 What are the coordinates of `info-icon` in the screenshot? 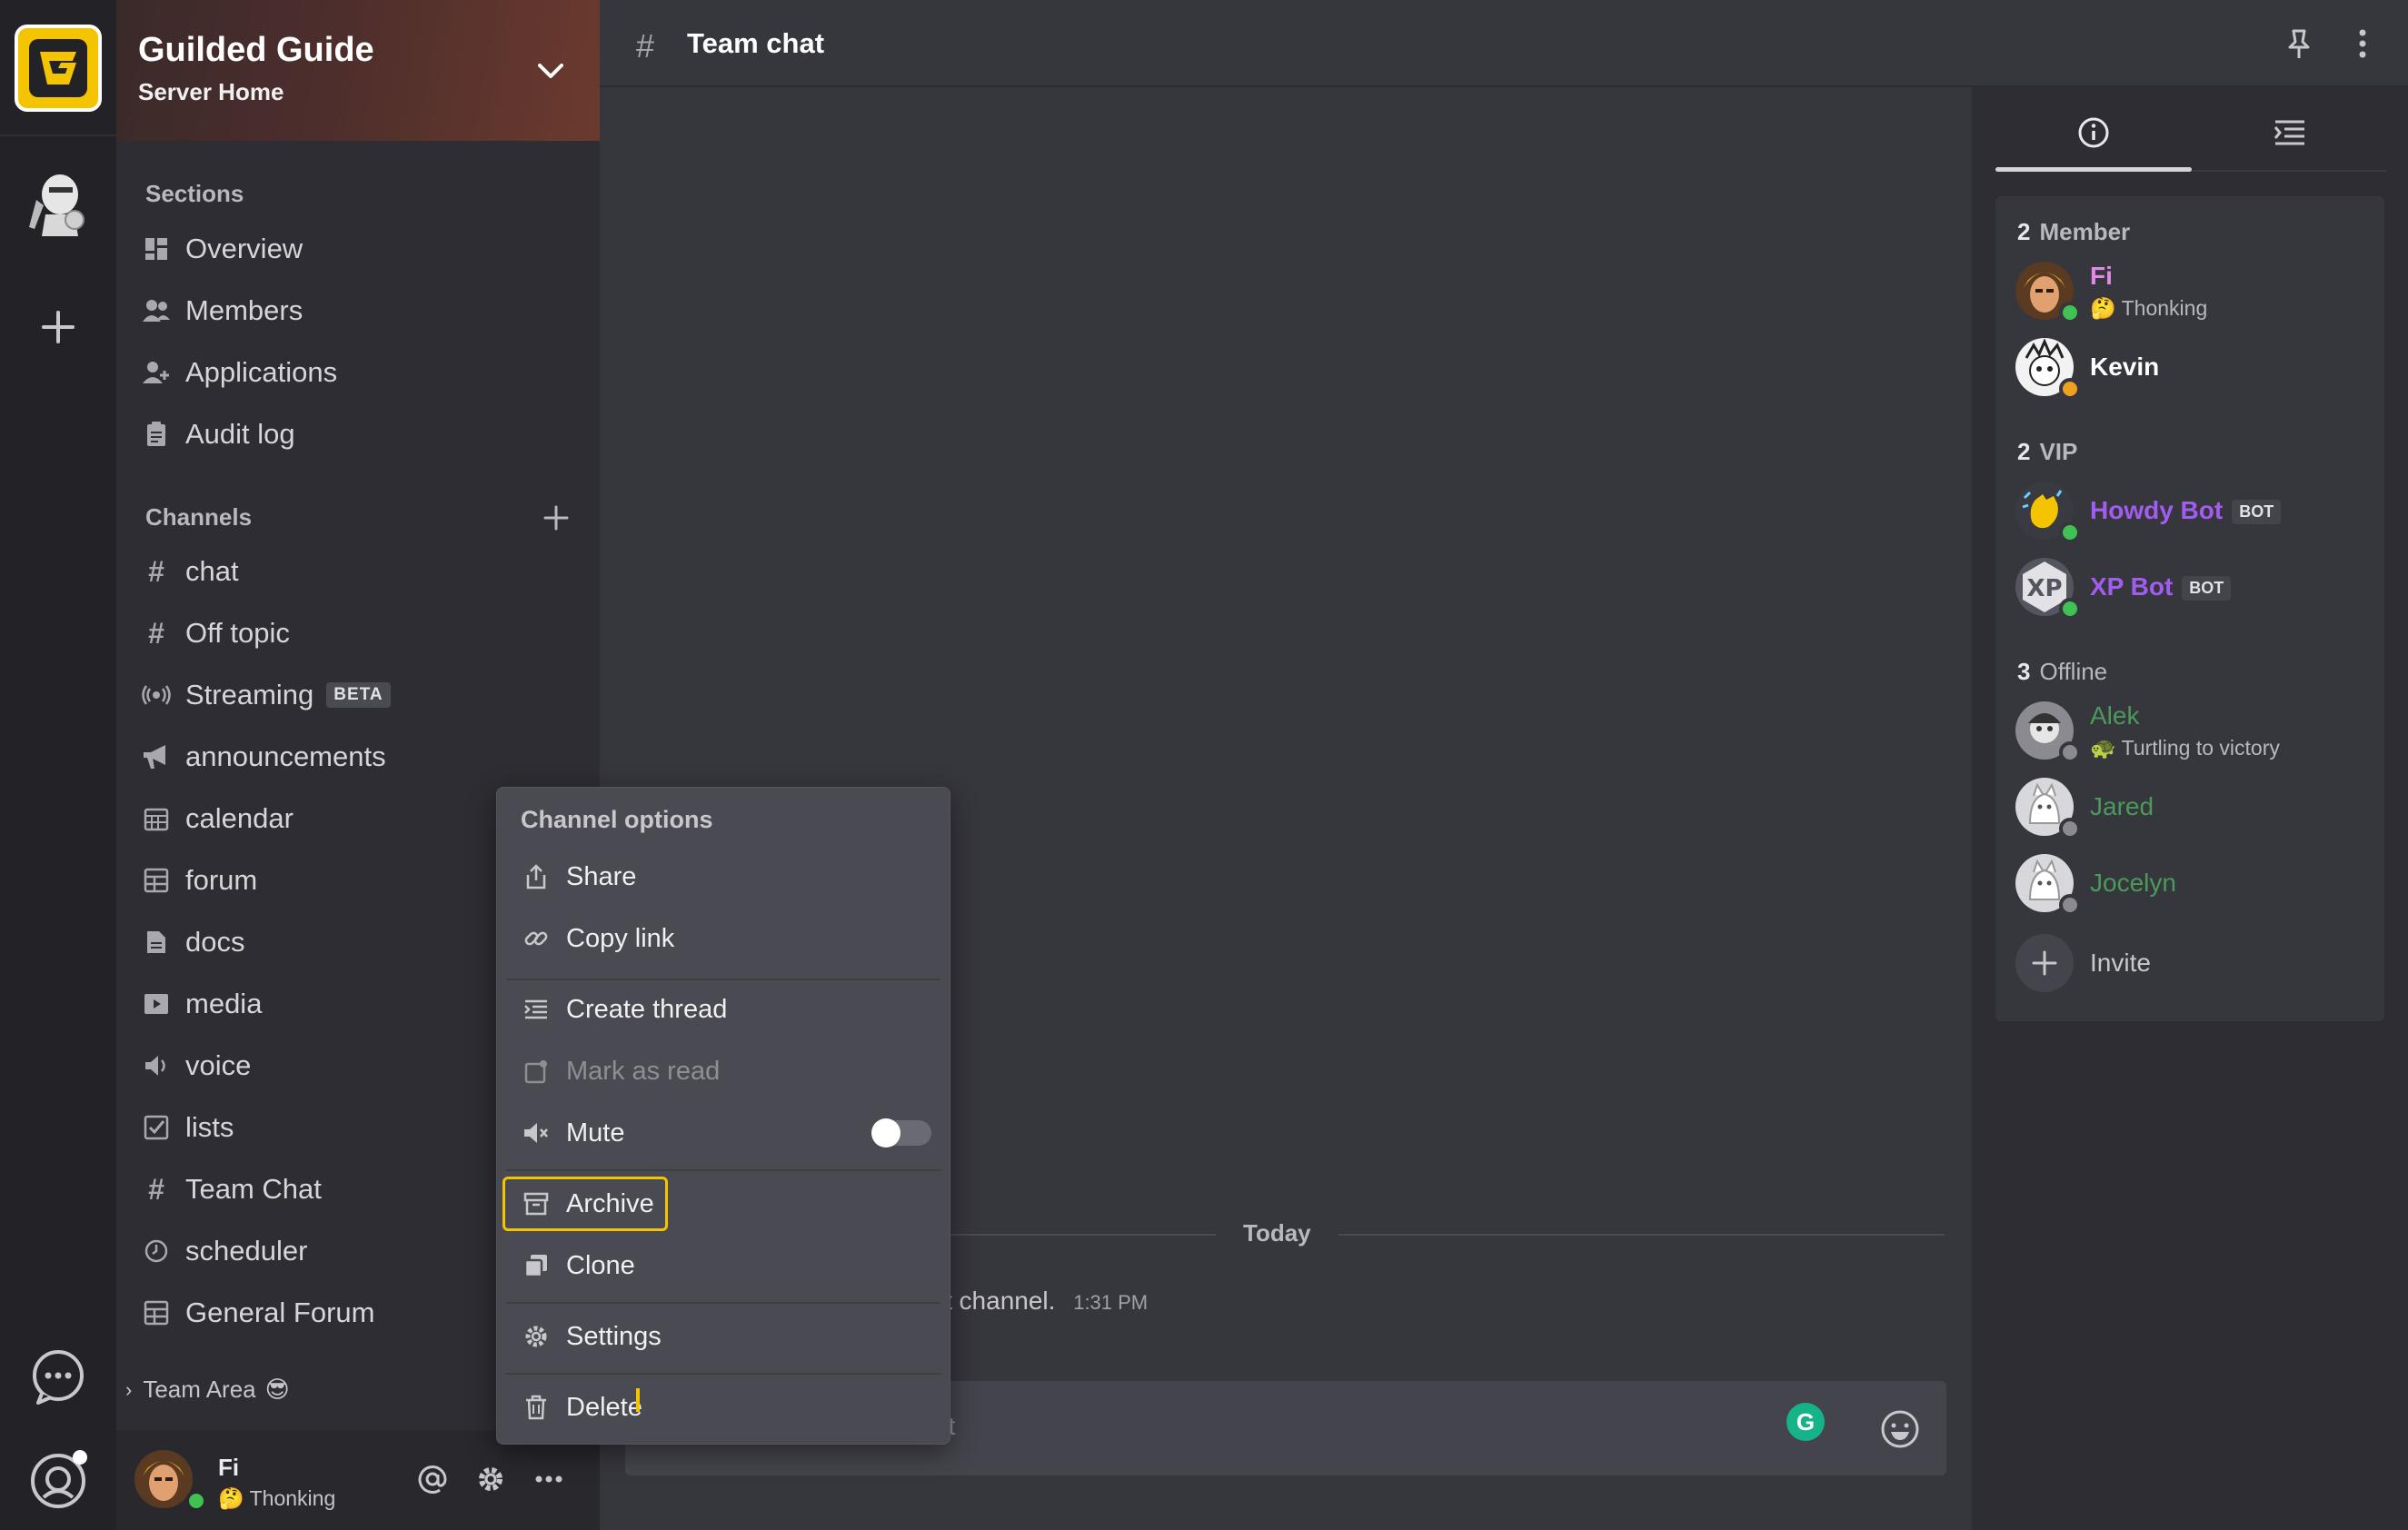 It's located at (2093, 133).